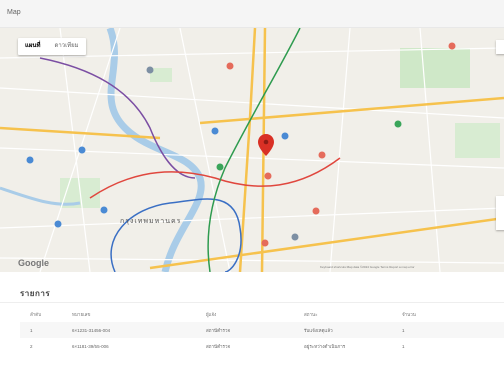  What do you see at coordinates (215, 178) in the screenshot?
I see `rail-red` at bounding box center [215, 178].